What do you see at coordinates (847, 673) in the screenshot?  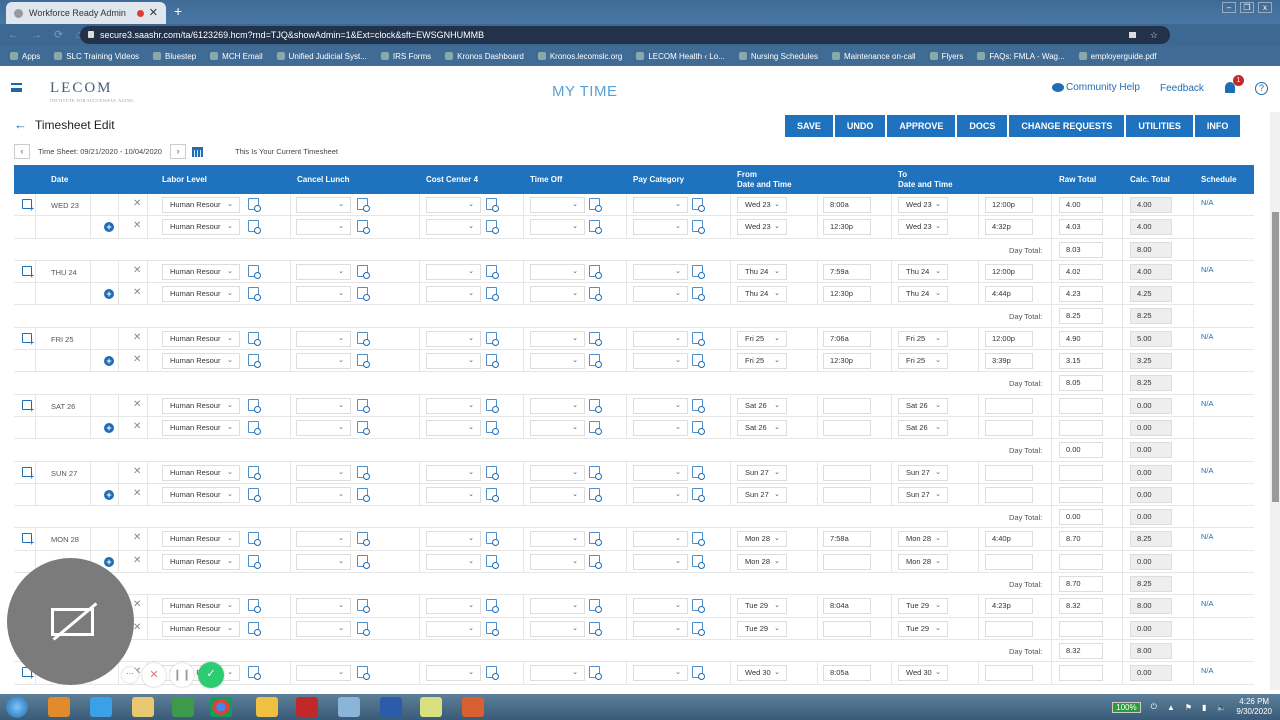 I see `from-time-input: 8:05a` at bounding box center [847, 673].